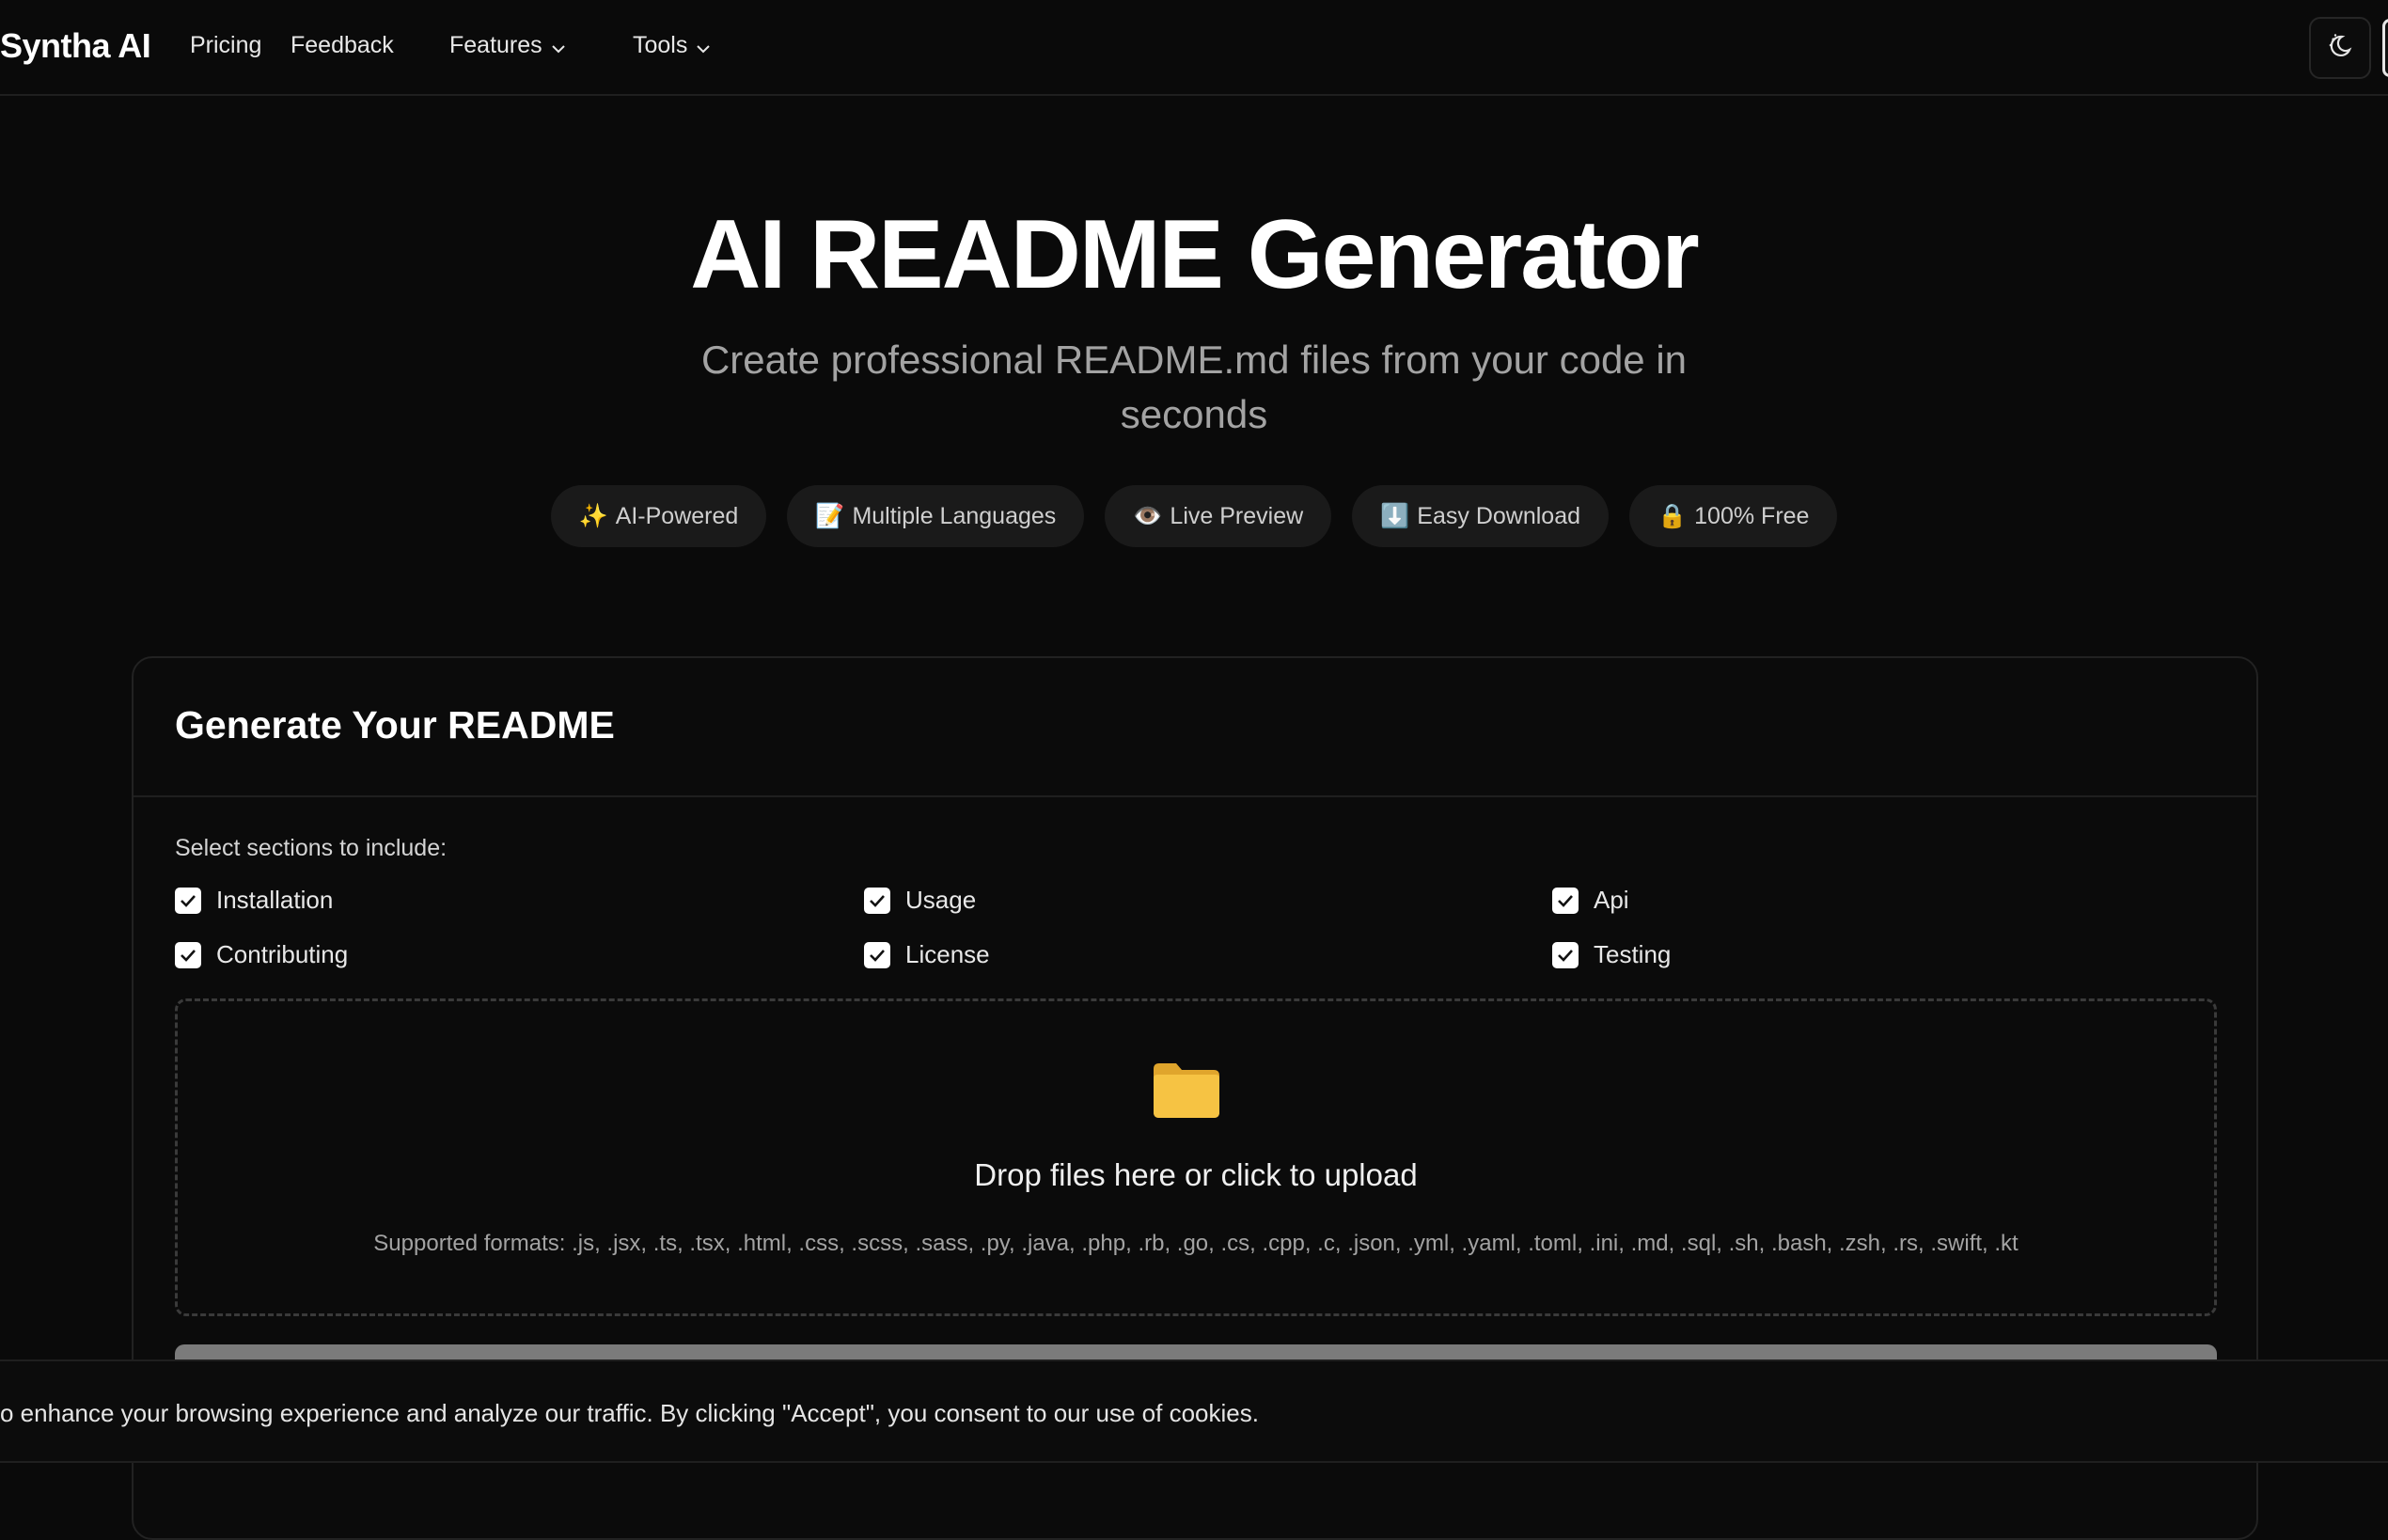  What do you see at coordinates (1196, 1174) in the screenshot?
I see `dropzone-title: Drop files here or click to upload` at bounding box center [1196, 1174].